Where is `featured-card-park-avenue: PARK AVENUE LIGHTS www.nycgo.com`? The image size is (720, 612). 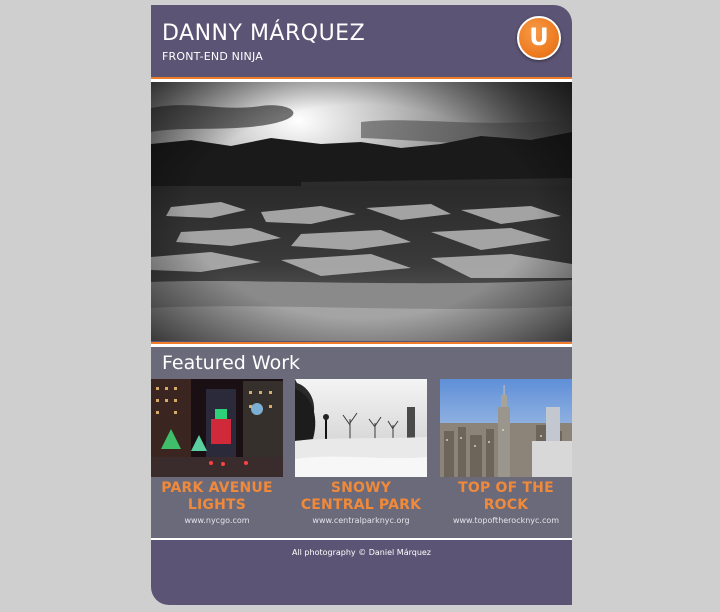 featured-card-park-avenue: PARK AVENUE LIGHTS www.nycgo.com is located at coordinates (217, 452).